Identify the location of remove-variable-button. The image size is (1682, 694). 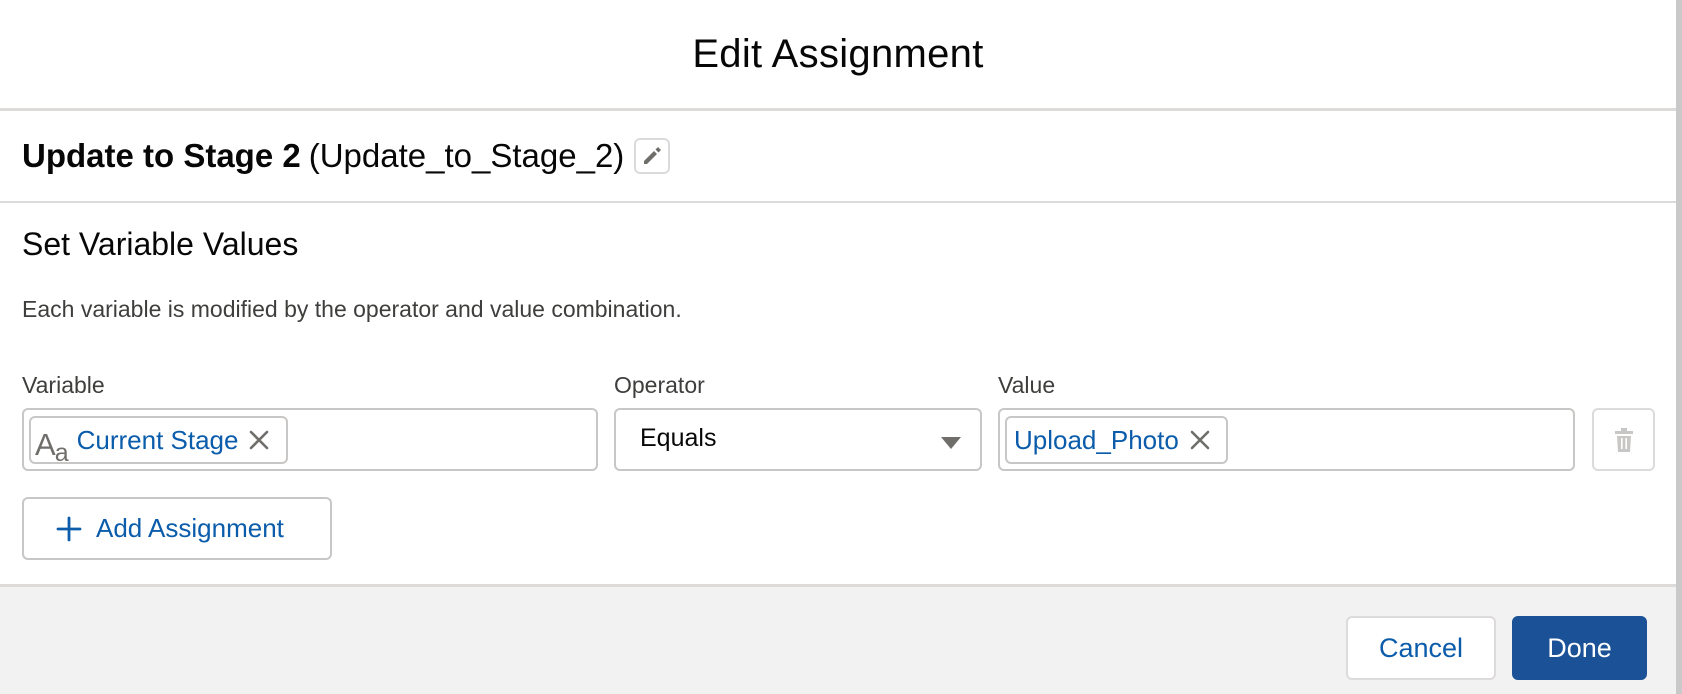
(259, 440).